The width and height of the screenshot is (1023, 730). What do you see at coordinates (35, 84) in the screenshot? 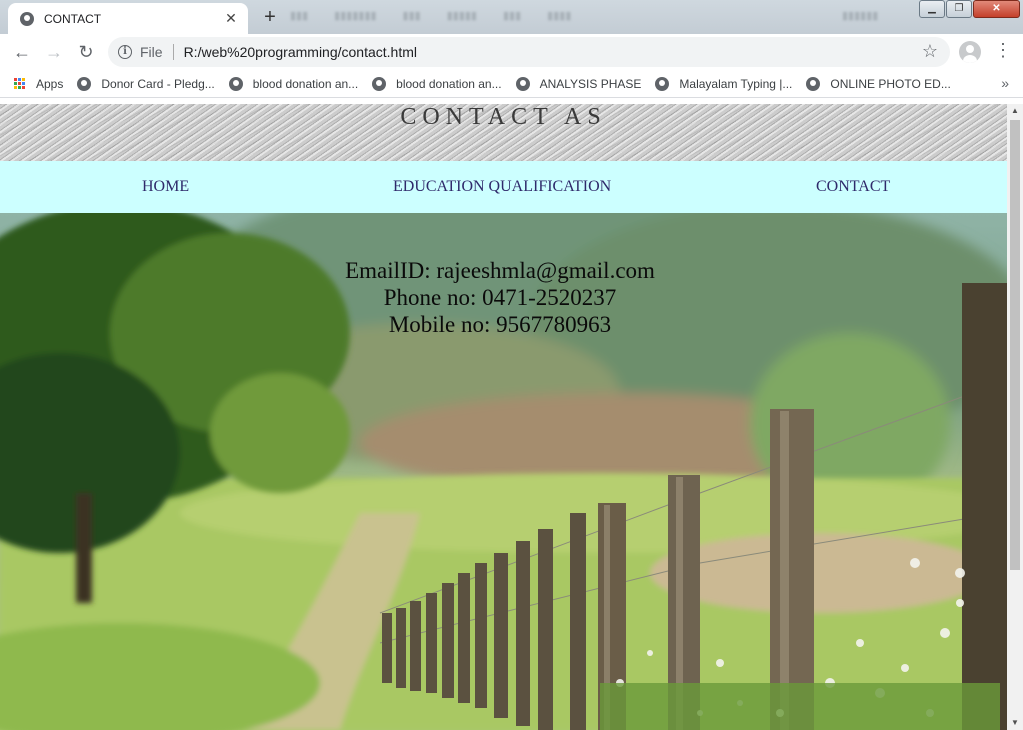
I see `bookmark-apps: Apps` at bounding box center [35, 84].